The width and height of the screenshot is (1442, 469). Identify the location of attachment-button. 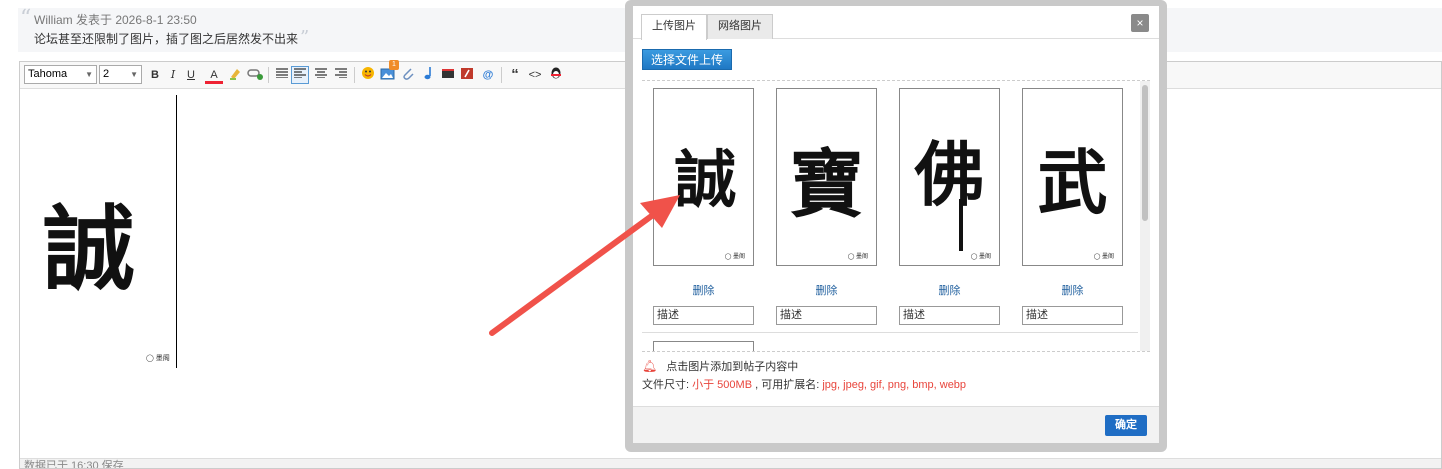
(408, 75).